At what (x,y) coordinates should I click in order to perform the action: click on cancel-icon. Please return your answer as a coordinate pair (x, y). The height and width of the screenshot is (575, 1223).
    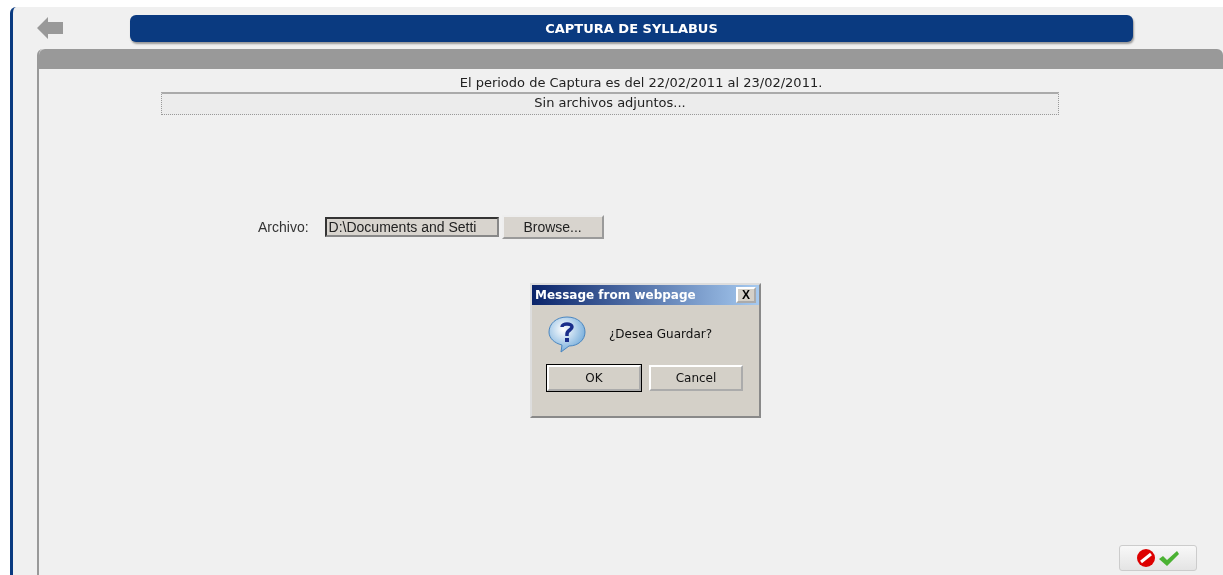
    Looking at the image, I should click on (1146, 558).